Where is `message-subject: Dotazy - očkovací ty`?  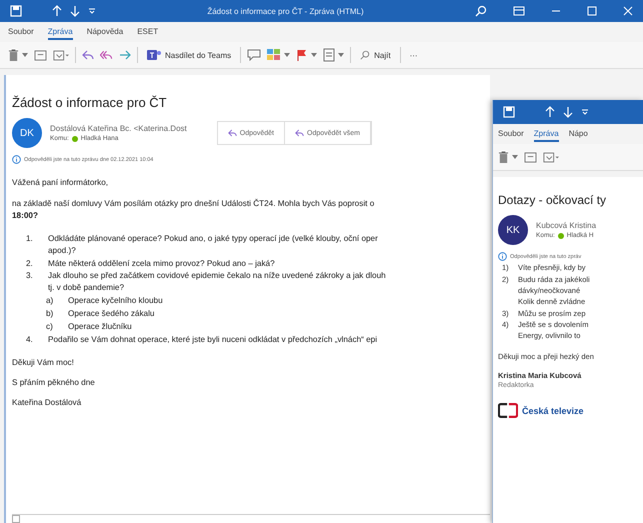
message-subject: Dotazy - očkovací ty is located at coordinates (553, 200).